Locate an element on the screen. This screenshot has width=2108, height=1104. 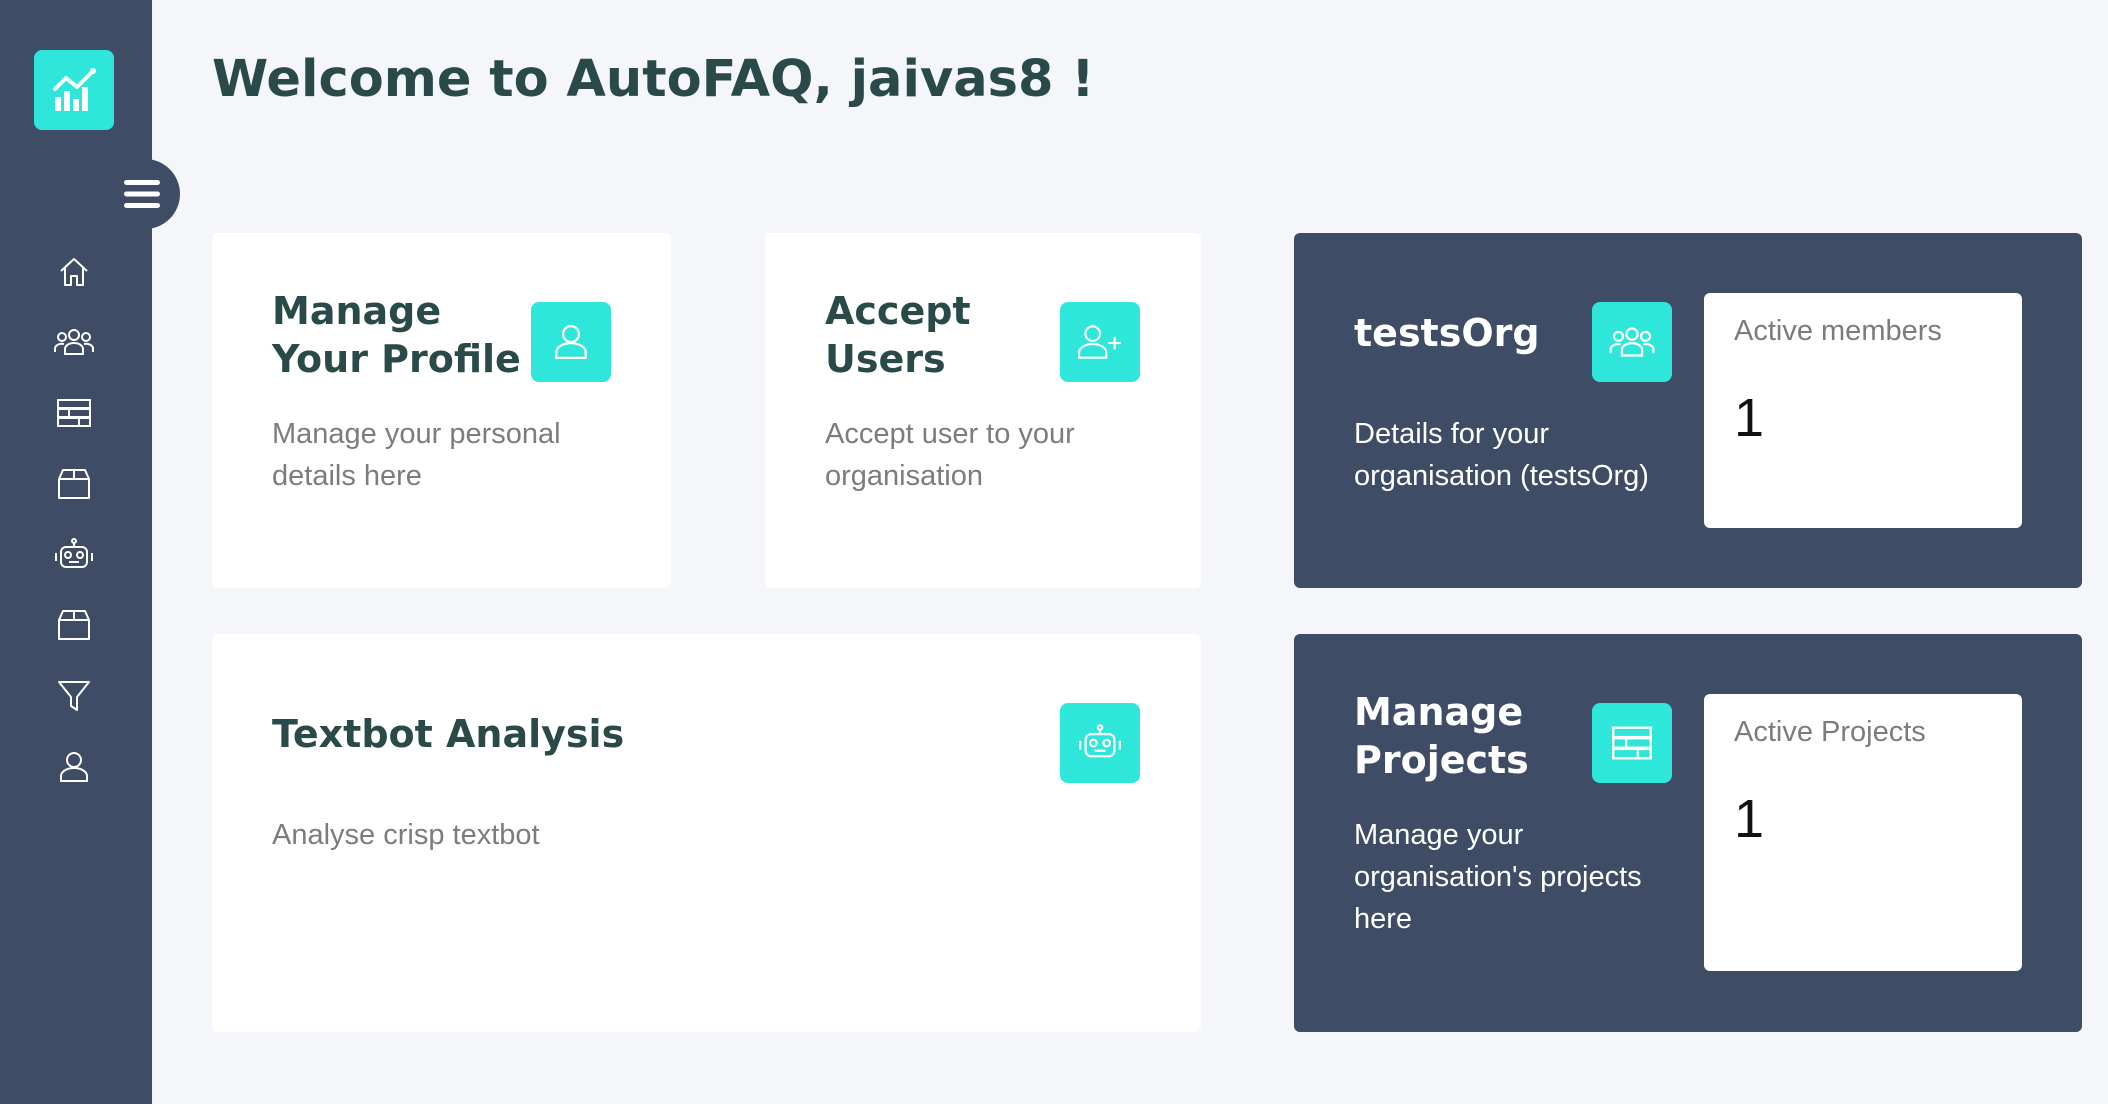
sidebar-item-profile is located at coordinates (74, 767).